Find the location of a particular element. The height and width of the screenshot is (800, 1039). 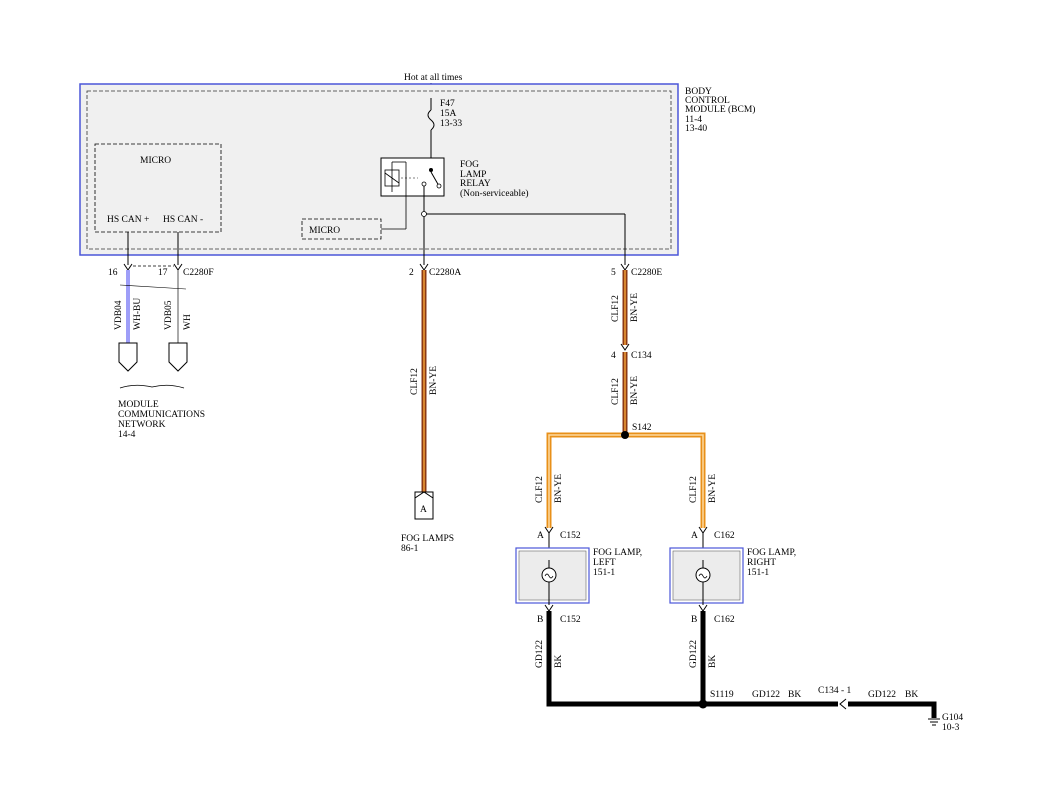

right-lamp-conn-b: C162 is located at coordinates (724, 620).